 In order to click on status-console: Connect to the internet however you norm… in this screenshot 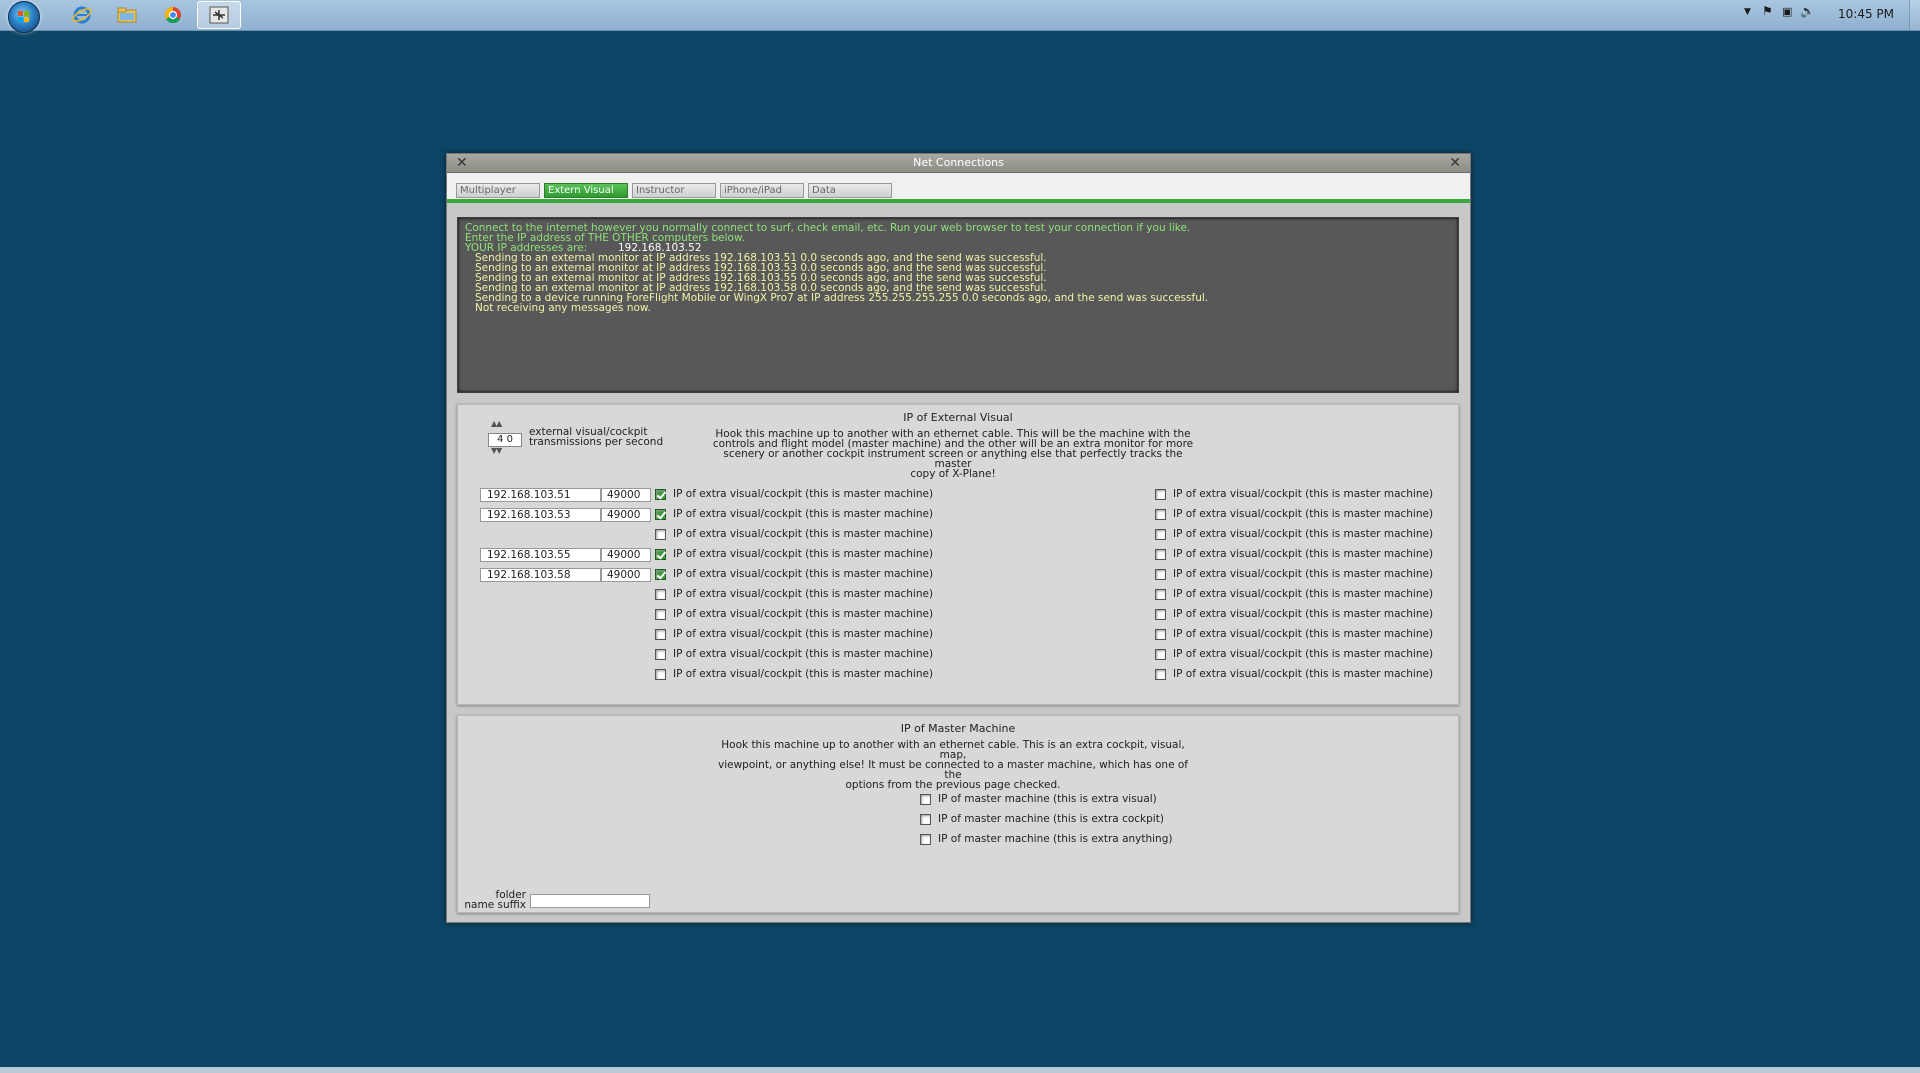, I will do `click(958, 305)`.